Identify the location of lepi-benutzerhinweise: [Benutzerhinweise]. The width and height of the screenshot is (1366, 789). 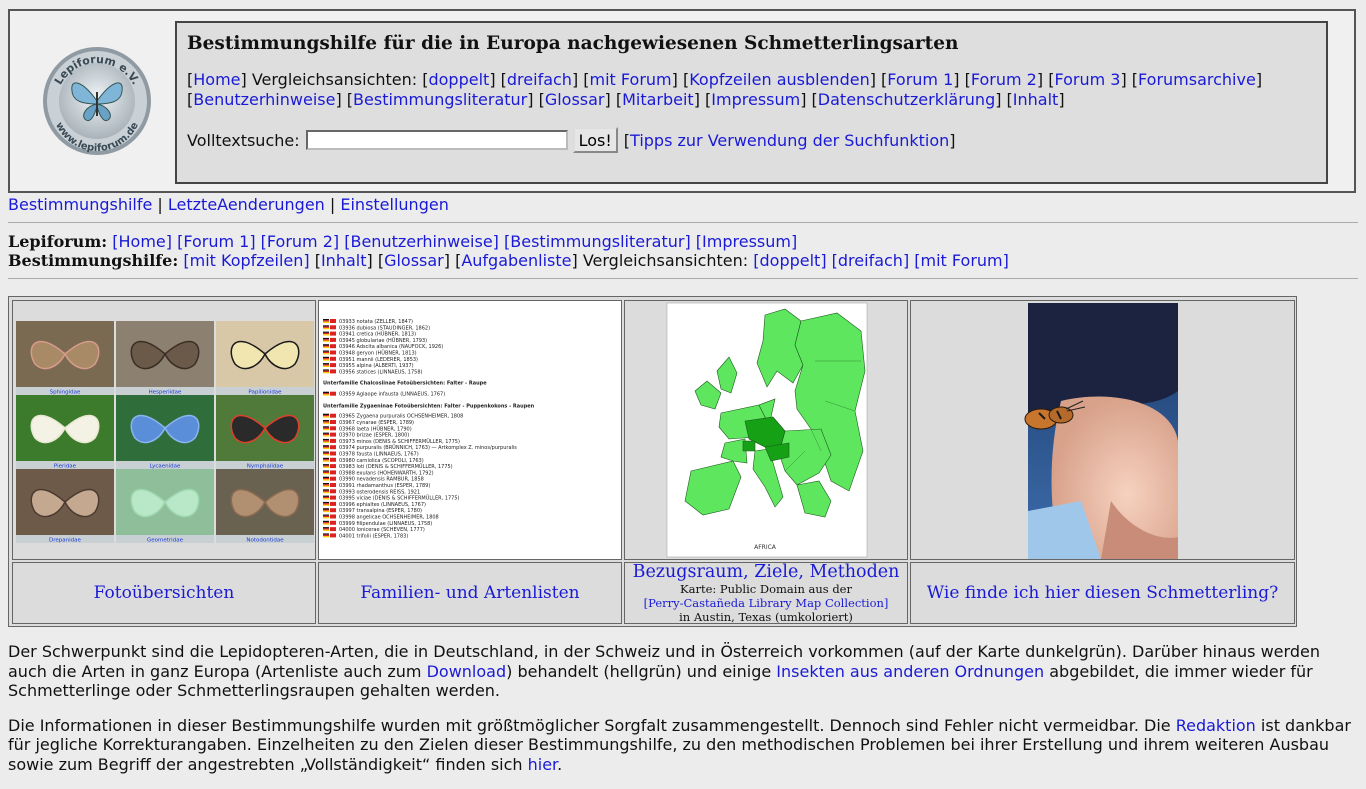
(421, 241).